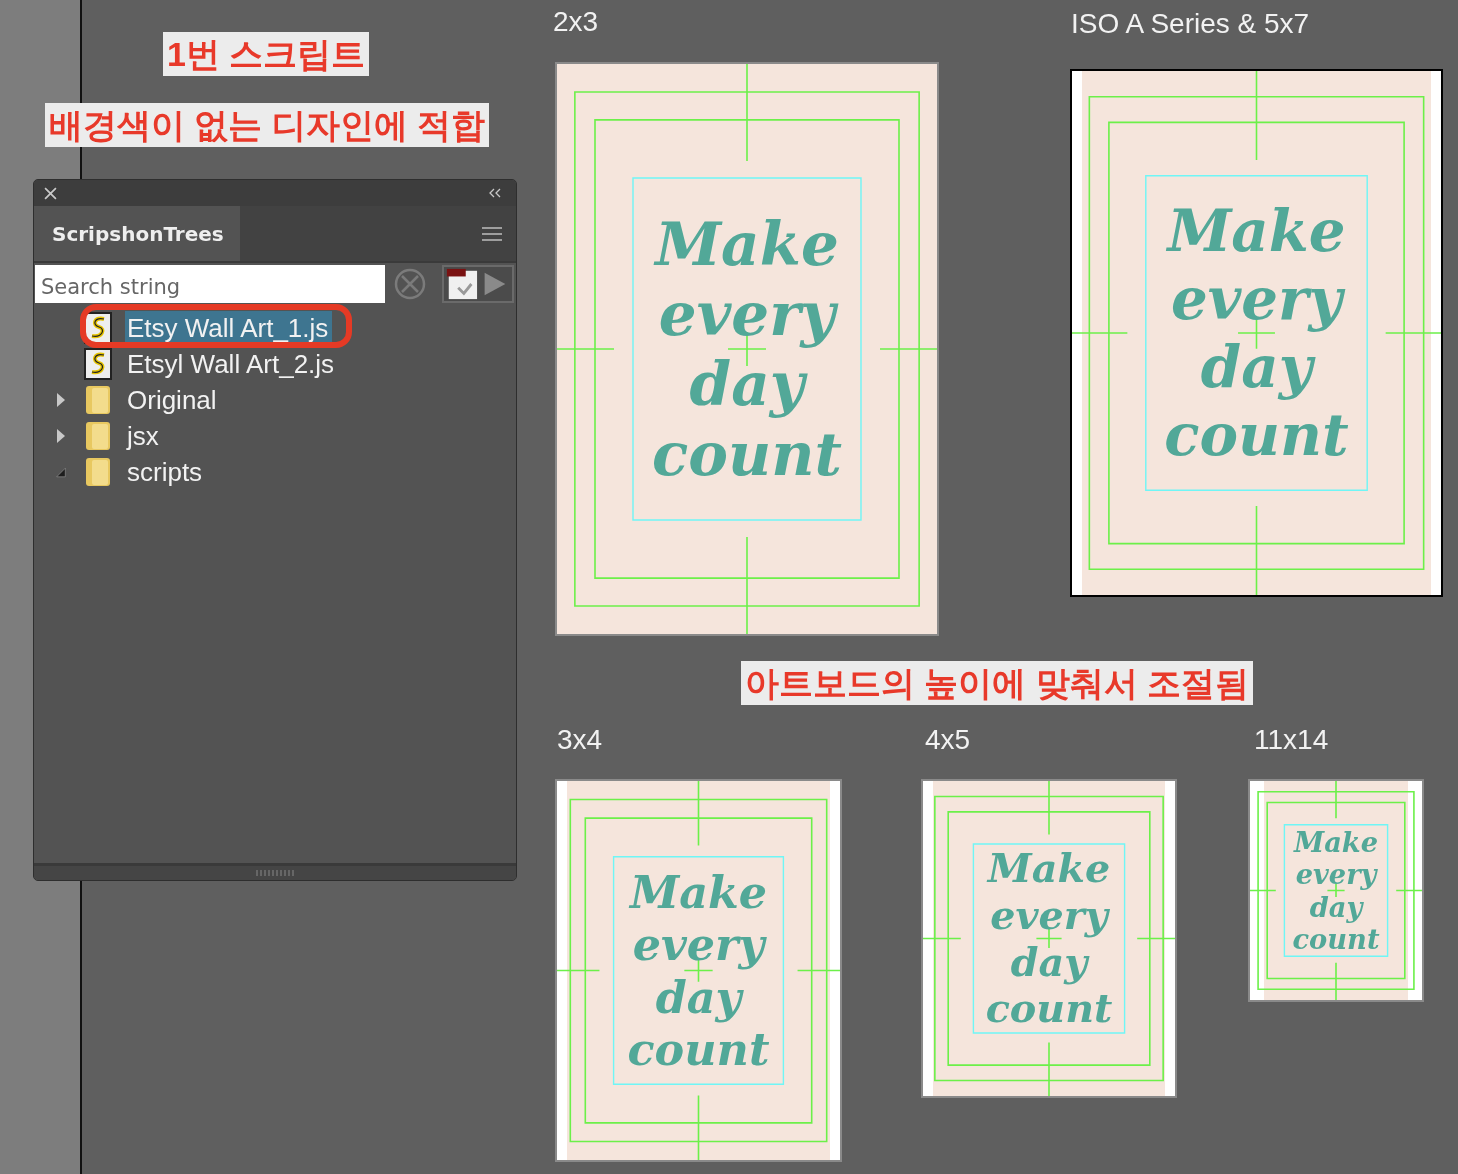 The image size is (1458, 1174). What do you see at coordinates (210, 284) in the screenshot?
I see `search-field: Search string` at bounding box center [210, 284].